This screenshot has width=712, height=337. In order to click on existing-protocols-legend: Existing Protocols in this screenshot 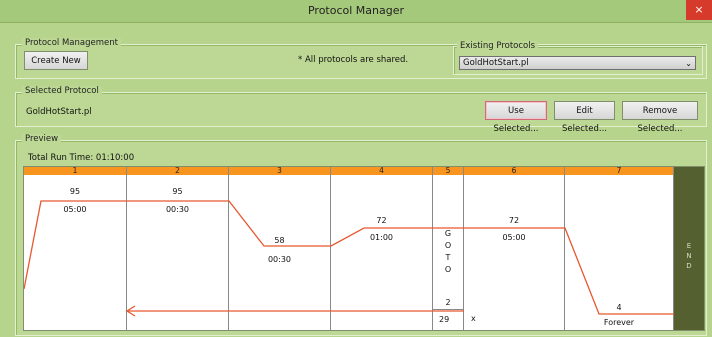, I will do `click(498, 46)`.